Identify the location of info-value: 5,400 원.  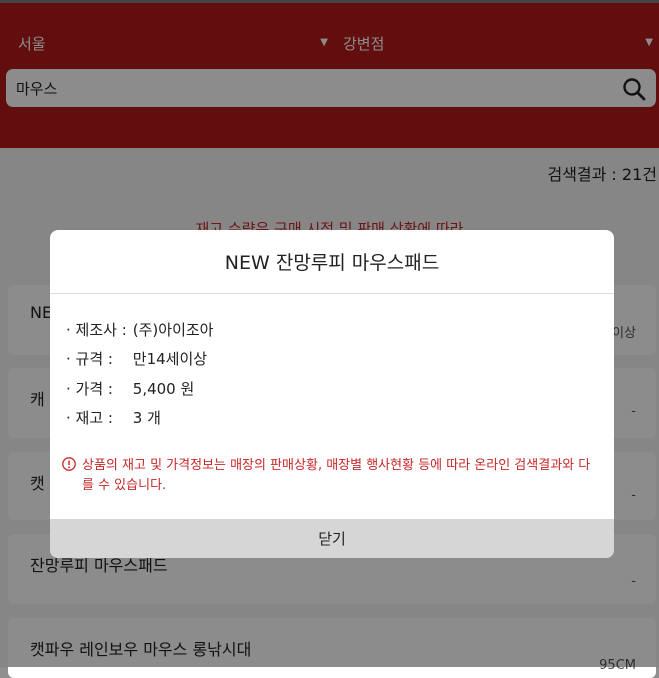
(163, 389).